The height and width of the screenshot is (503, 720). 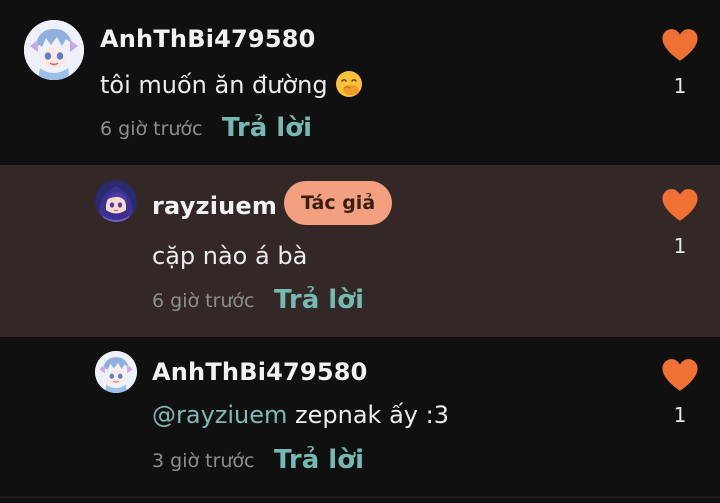 What do you see at coordinates (349, 87) in the screenshot?
I see `hand-over-mouth-emoji` at bounding box center [349, 87].